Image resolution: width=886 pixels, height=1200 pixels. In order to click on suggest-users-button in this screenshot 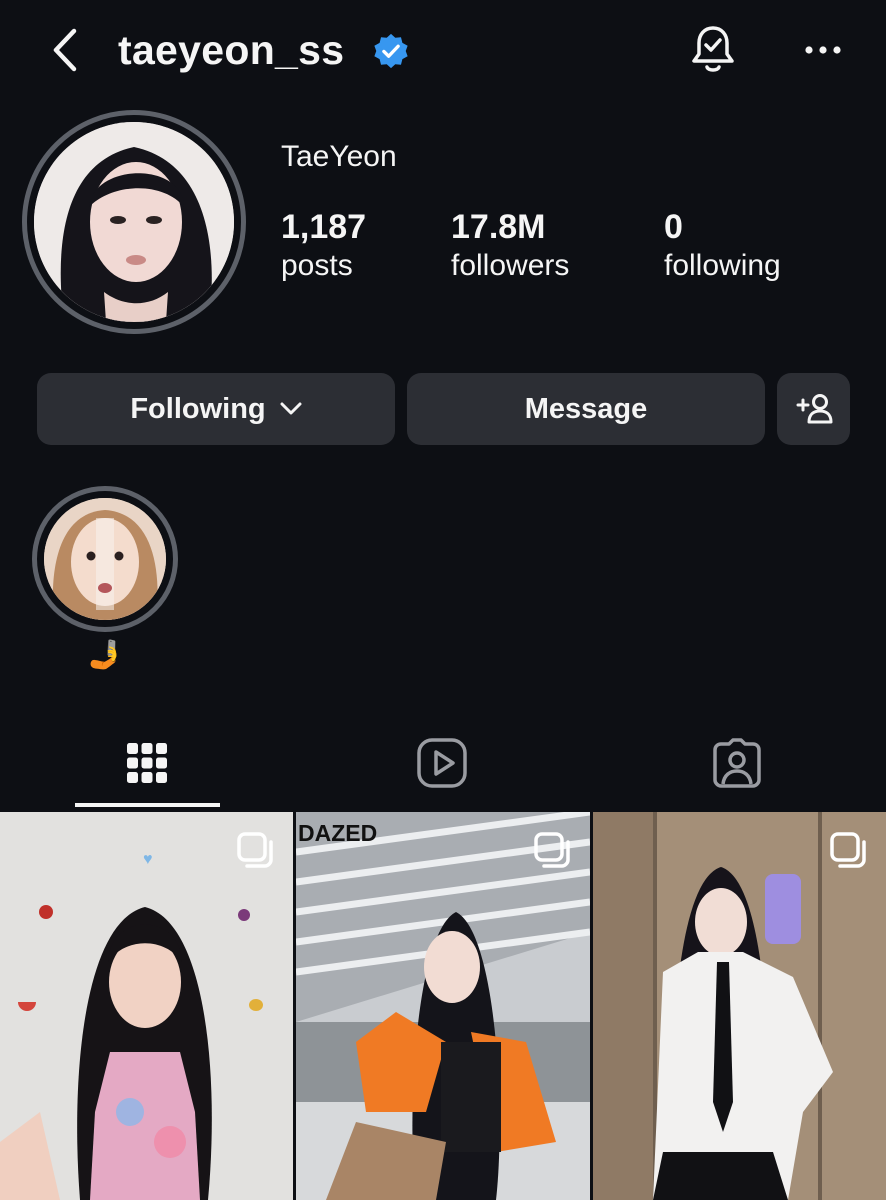, I will do `click(813, 409)`.